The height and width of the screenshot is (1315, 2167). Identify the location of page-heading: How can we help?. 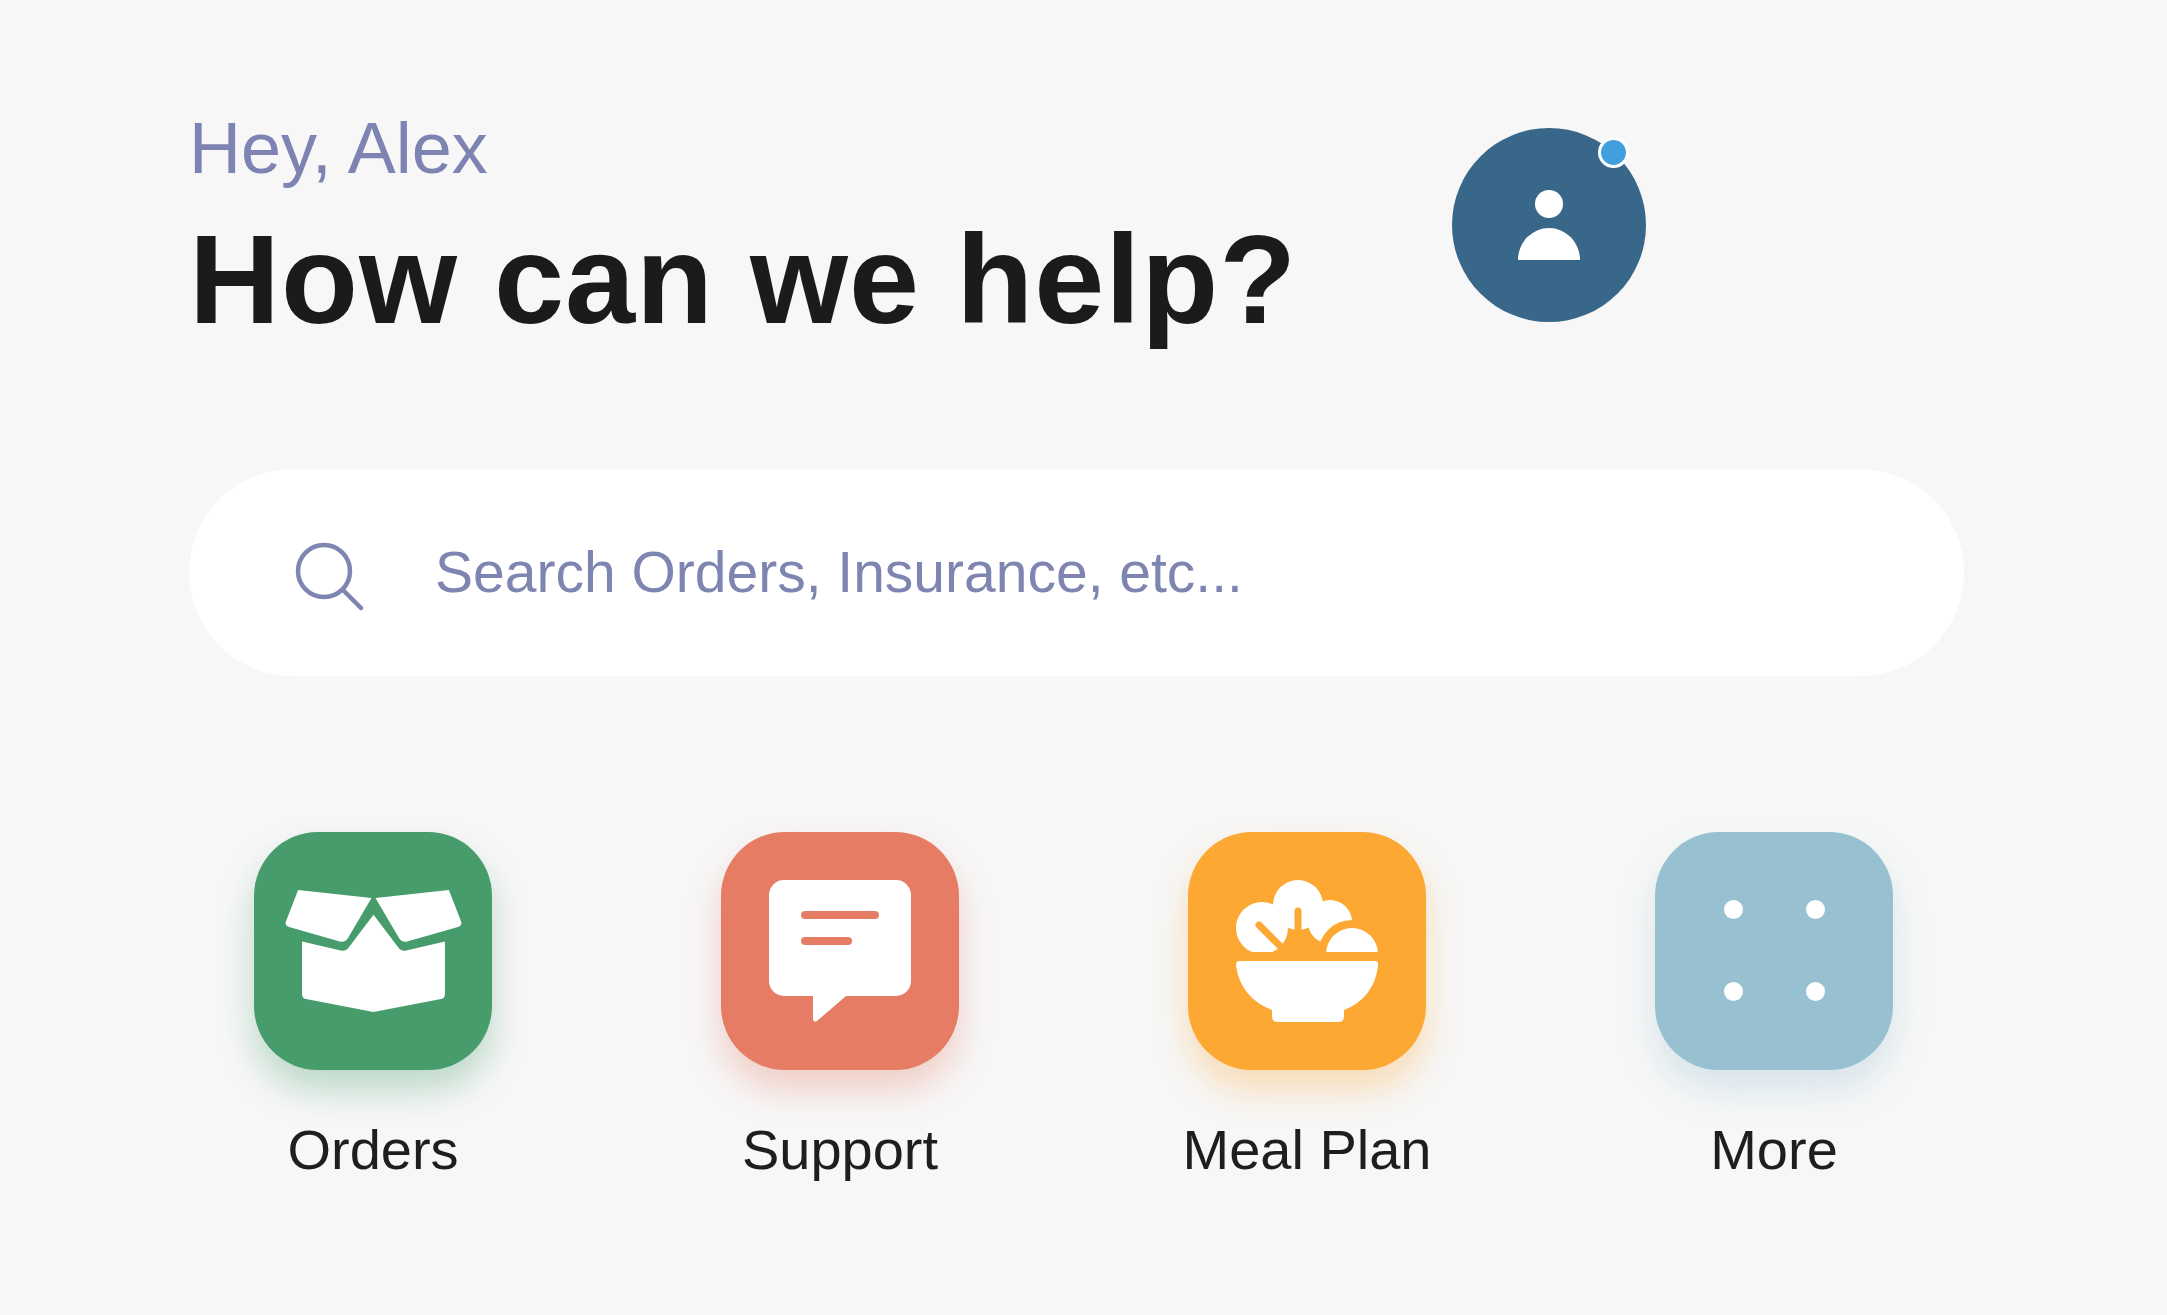
(743, 279).